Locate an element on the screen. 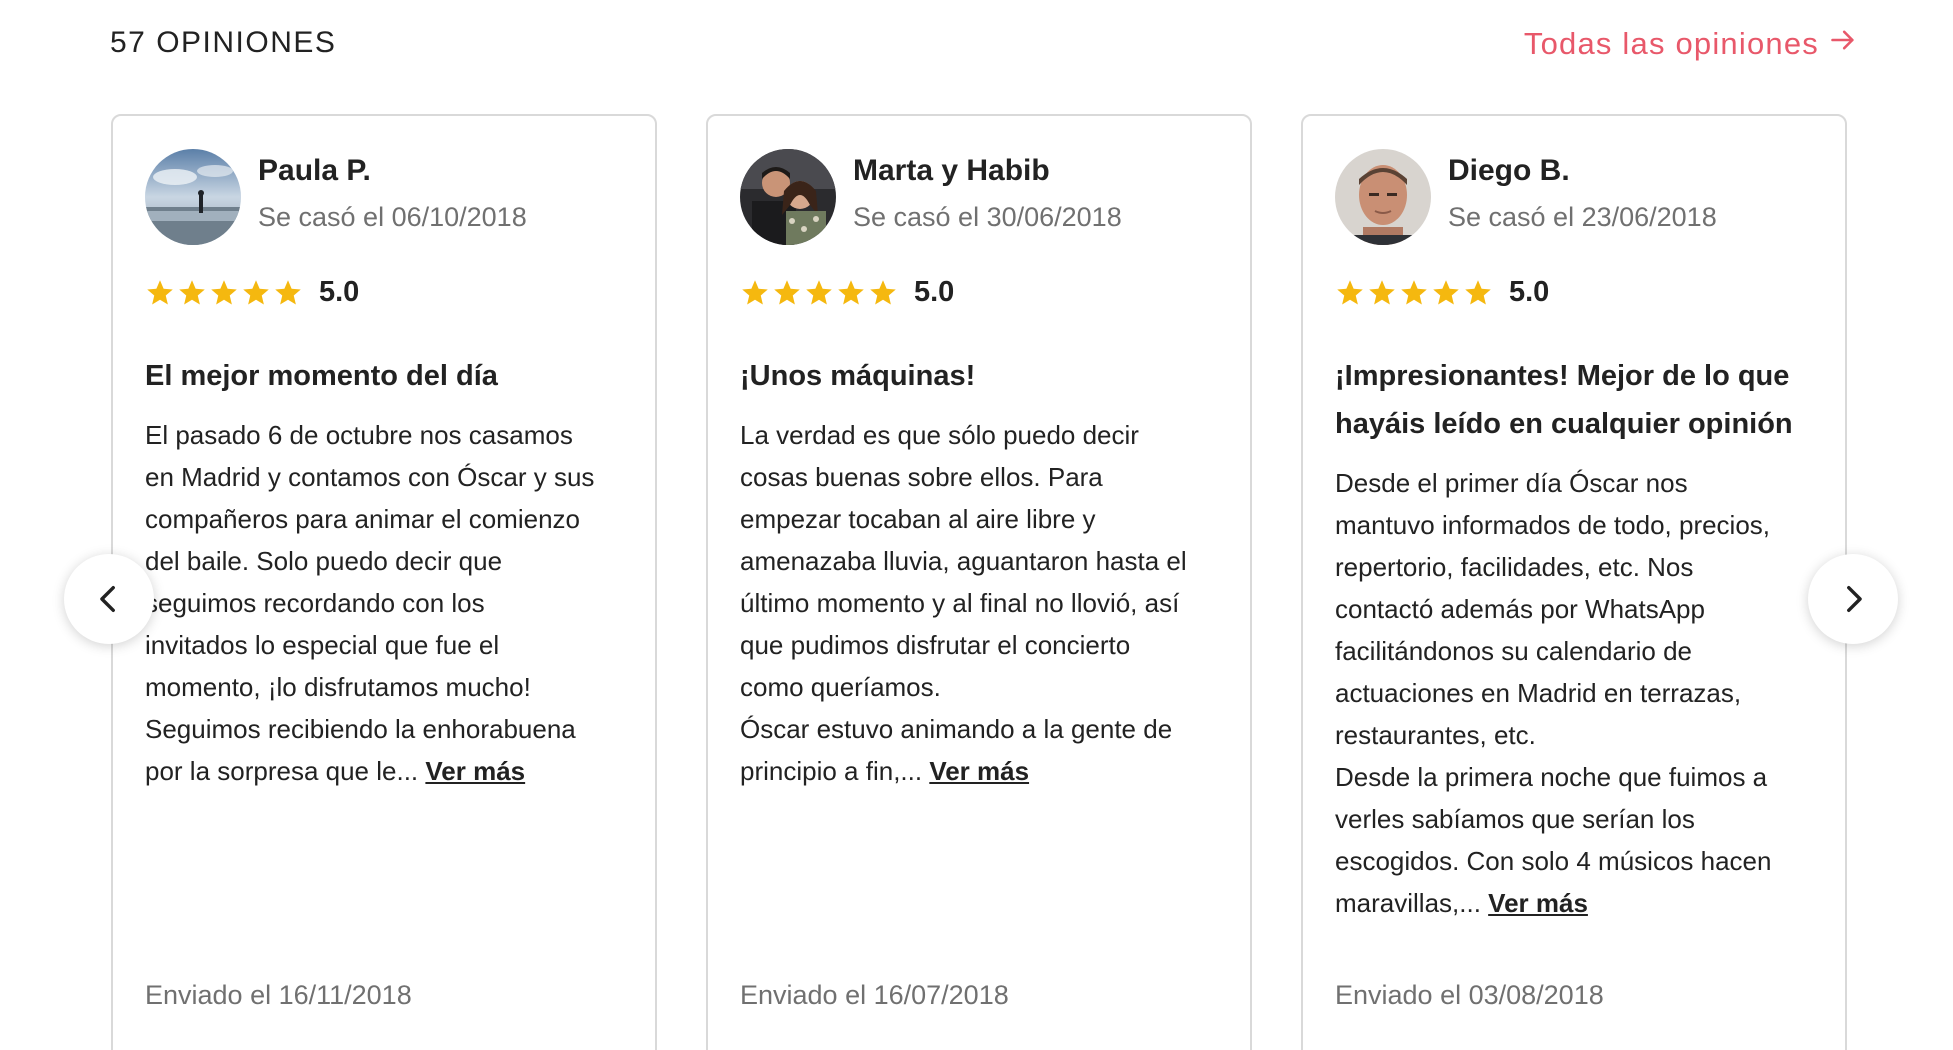 The width and height of the screenshot is (1953, 1050). reviewer-name: Diego B. is located at coordinates (1509, 170).